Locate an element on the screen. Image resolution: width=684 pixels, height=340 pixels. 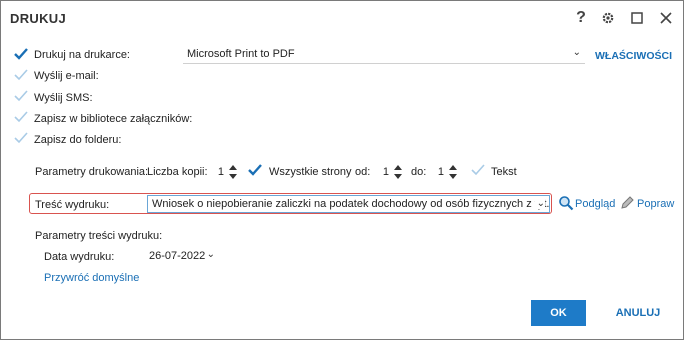
dialog-title: DRUKUJ is located at coordinates (38, 18).